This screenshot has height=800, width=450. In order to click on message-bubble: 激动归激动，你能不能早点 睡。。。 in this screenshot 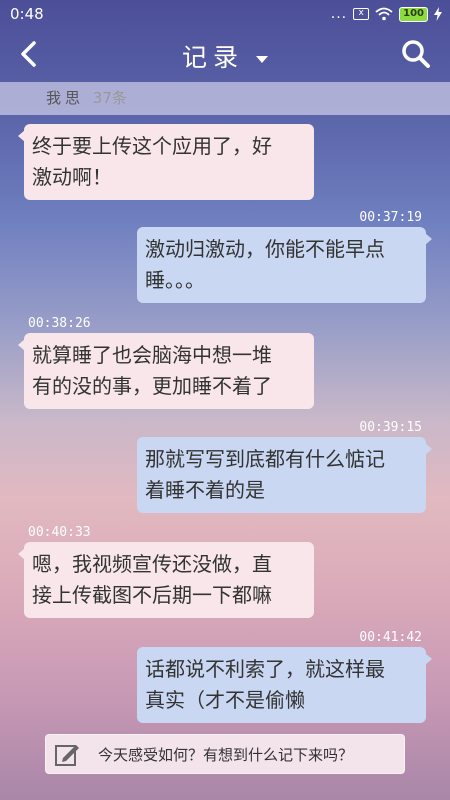, I will do `click(284, 265)`.